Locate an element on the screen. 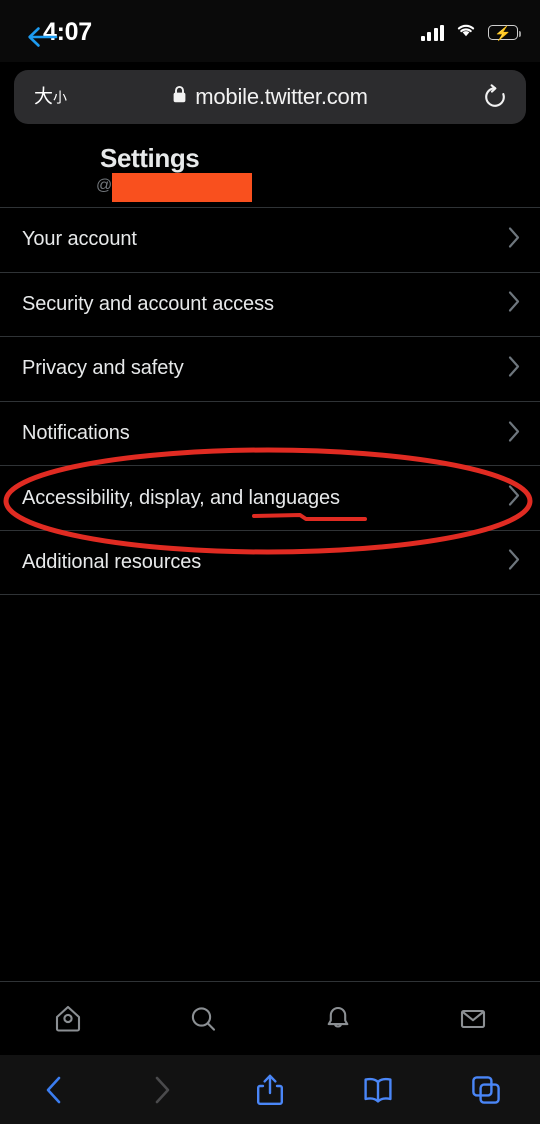 The height and width of the screenshot is (1124, 540). safari-address-bar: 大小 mobile.twitter.com is located at coordinates (270, 97).